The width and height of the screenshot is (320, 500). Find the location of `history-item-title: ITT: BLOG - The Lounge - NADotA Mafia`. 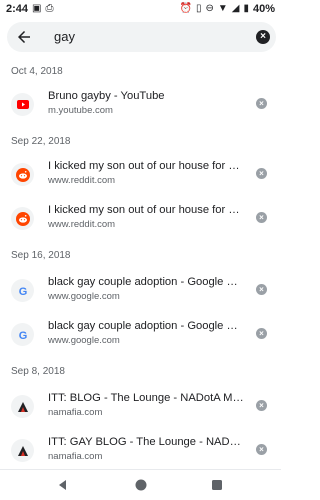

history-item-title: ITT: BLOG - The Lounge - NADotA Mafia is located at coordinates (146, 398).